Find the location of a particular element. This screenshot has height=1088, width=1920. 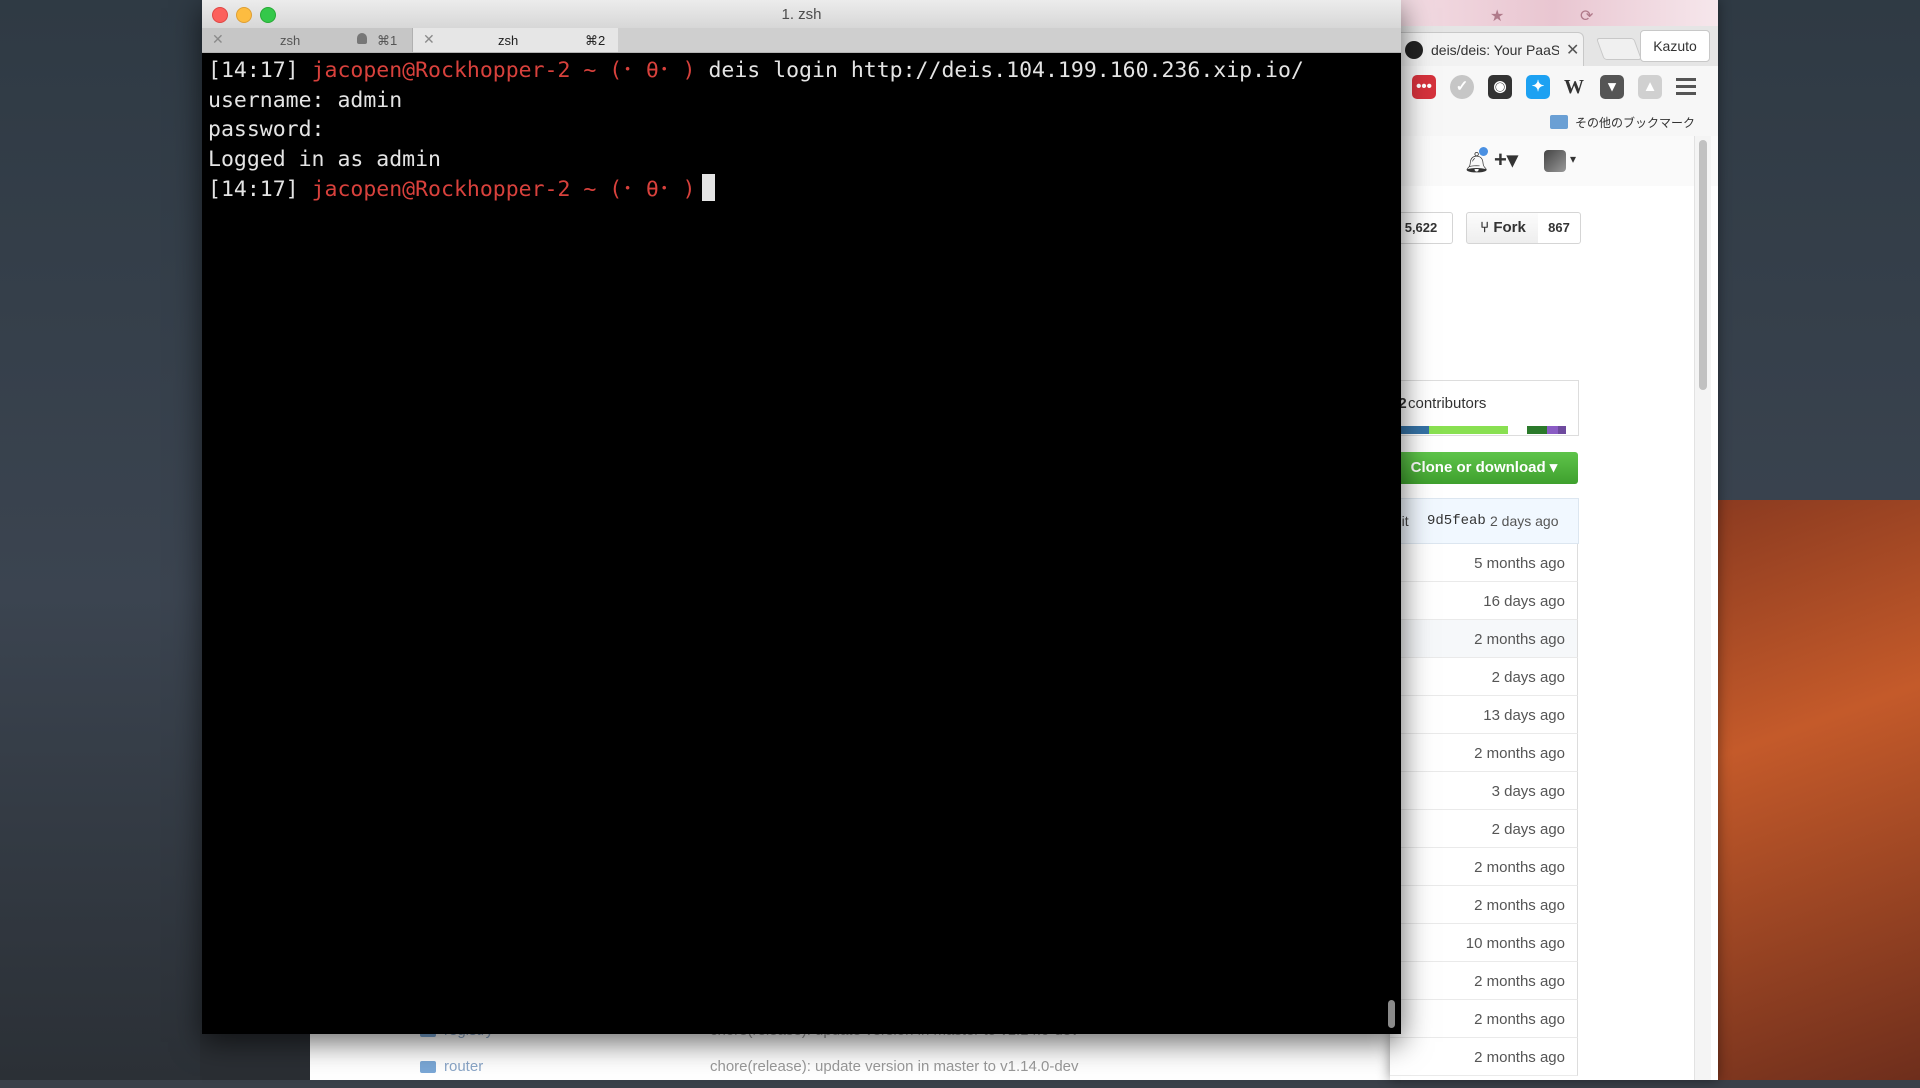

list-item: 16 days ago is located at coordinates (1484, 601).